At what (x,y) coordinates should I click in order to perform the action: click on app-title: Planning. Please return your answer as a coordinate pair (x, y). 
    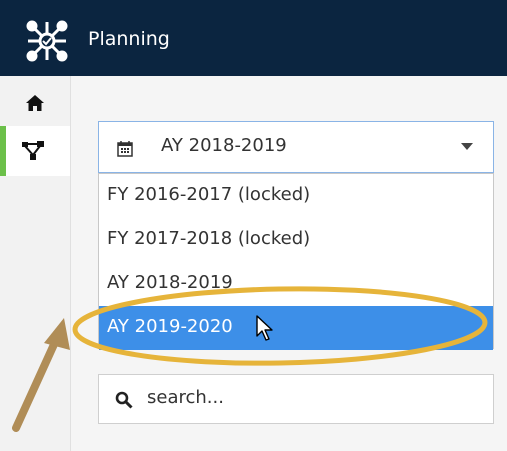
    Looking at the image, I should click on (129, 39).